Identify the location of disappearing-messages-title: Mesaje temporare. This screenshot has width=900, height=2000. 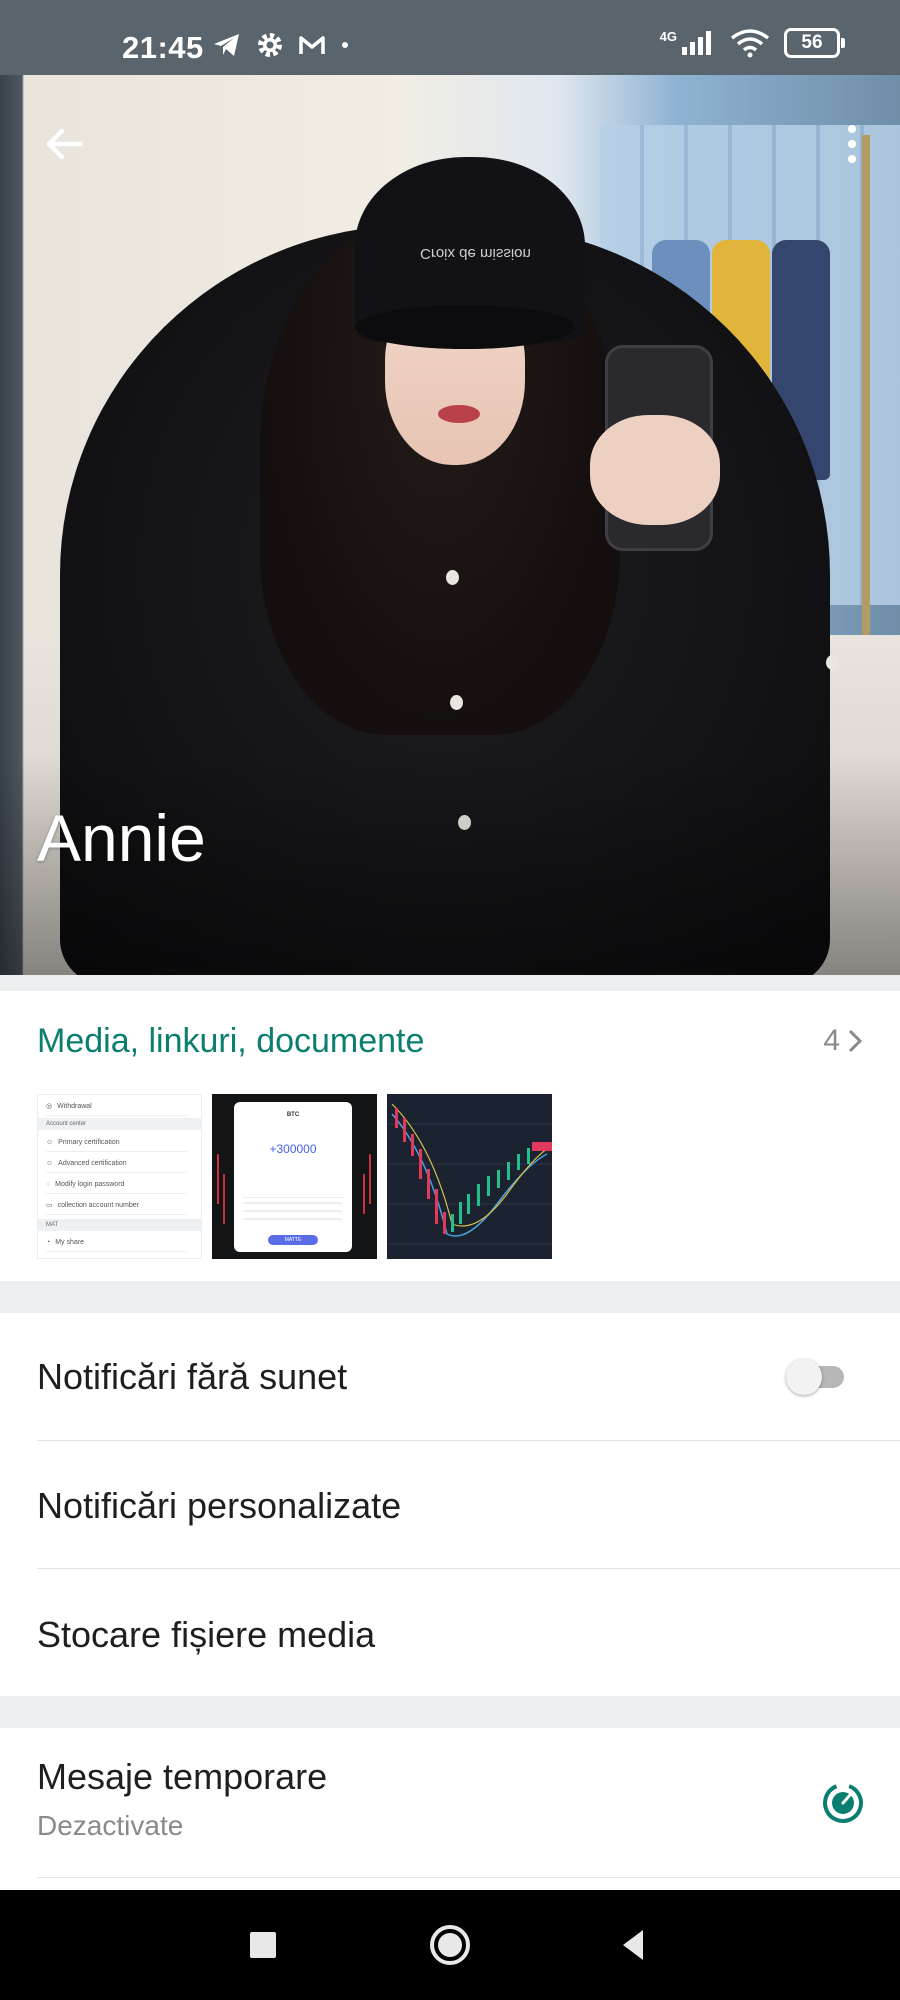
(182, 1776).